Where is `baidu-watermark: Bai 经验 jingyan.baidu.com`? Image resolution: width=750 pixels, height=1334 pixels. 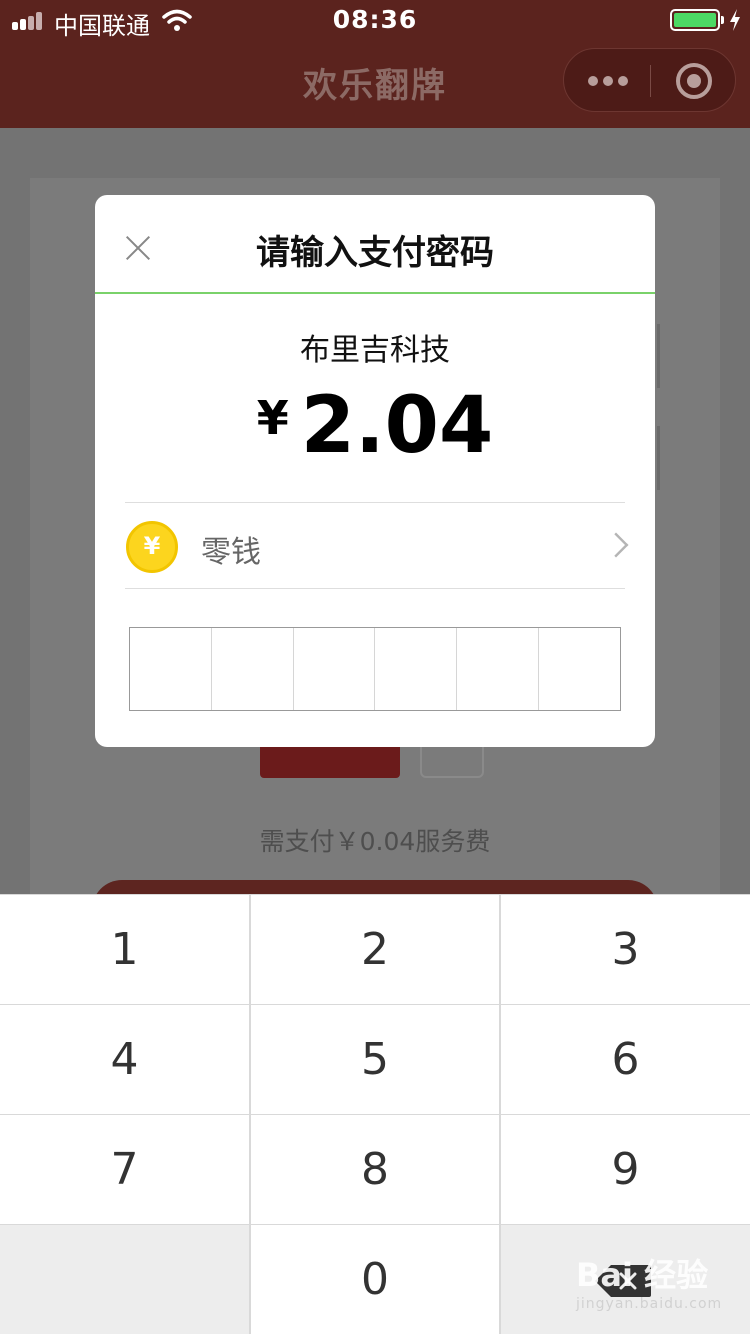
baidu-watermark: Bai 经验 jingyan.baidu.com is located at coordinates (649, 1281).